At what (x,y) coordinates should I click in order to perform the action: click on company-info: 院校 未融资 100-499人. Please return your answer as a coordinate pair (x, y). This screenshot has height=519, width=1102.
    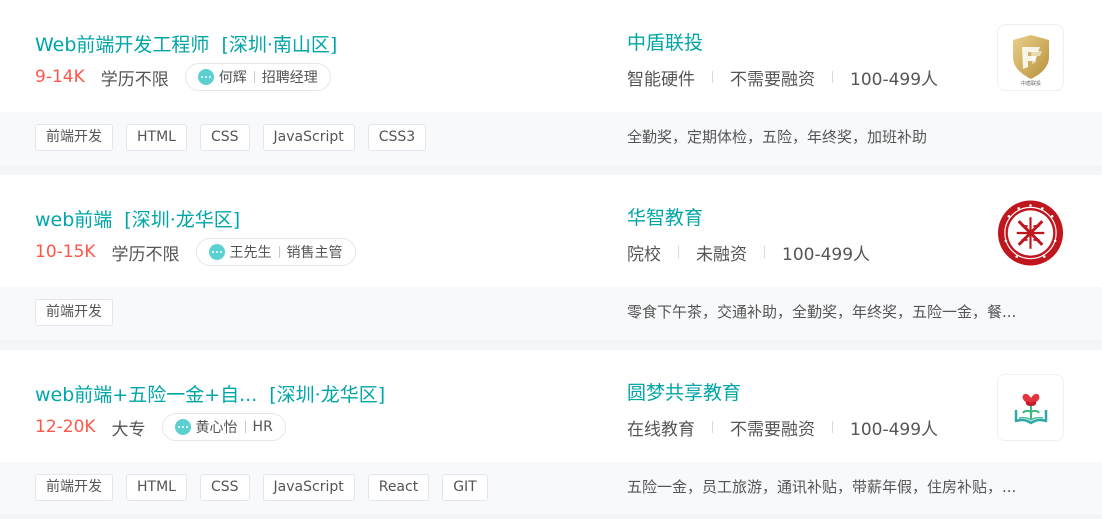
    Looking at the image, I should click on (748, 252).